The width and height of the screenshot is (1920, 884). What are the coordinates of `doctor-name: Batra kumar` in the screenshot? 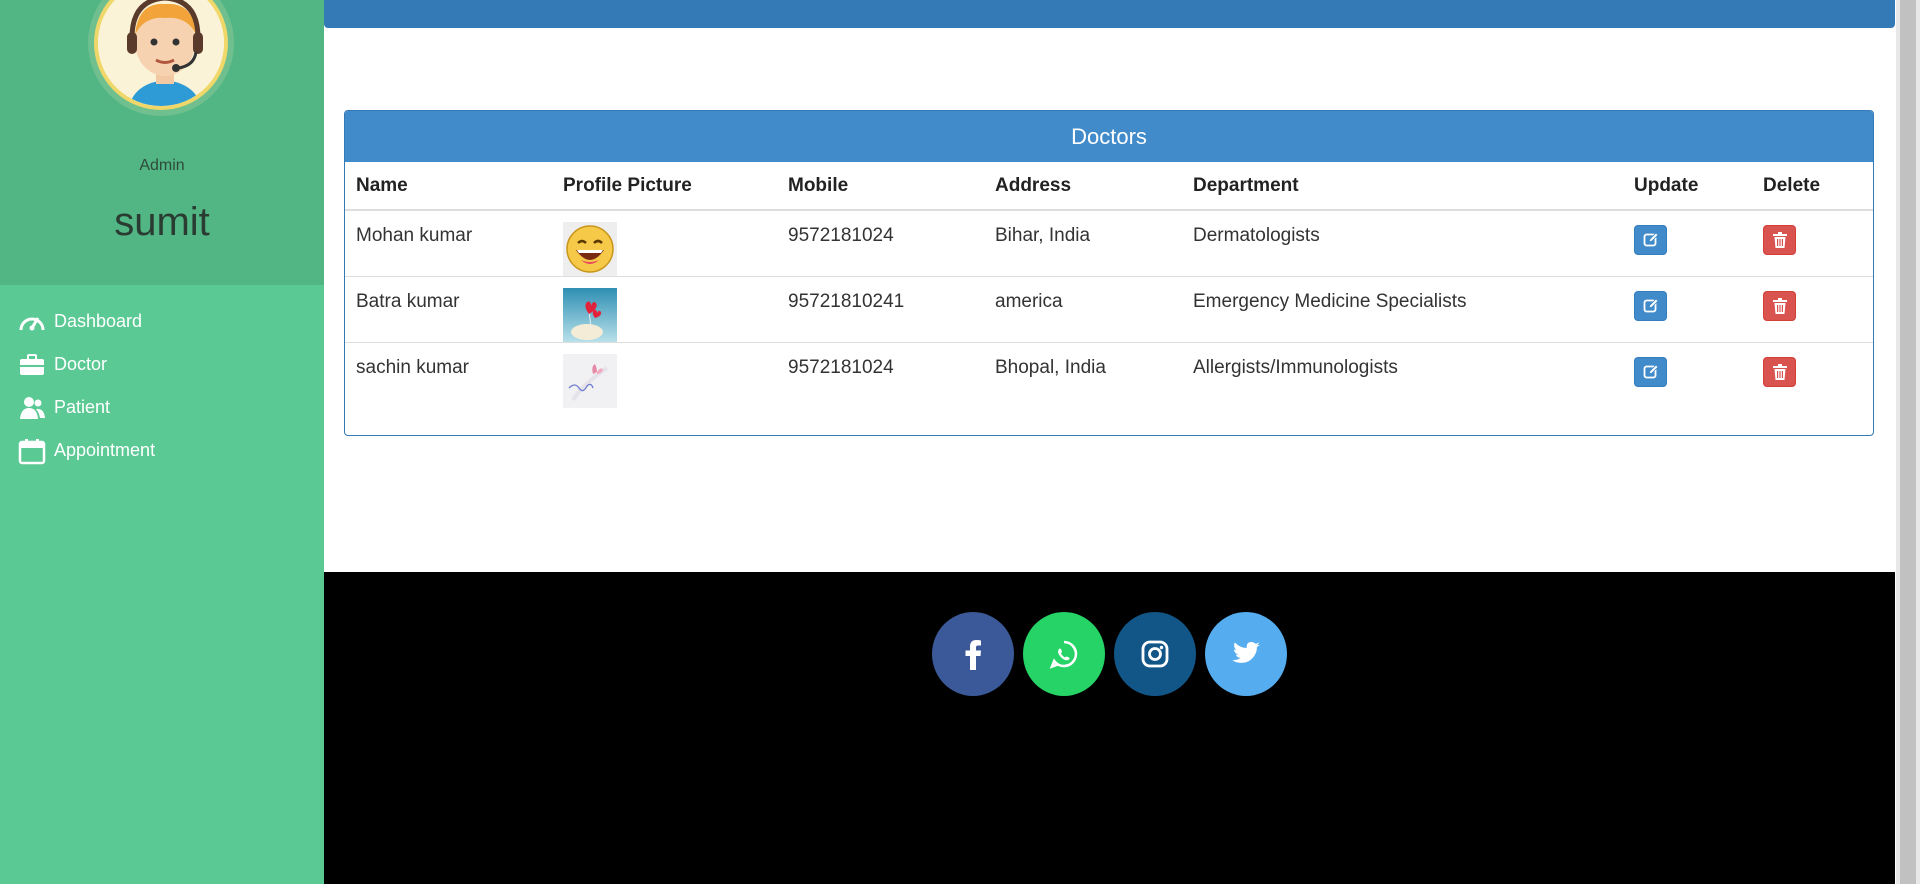 It's located at (448, 309).